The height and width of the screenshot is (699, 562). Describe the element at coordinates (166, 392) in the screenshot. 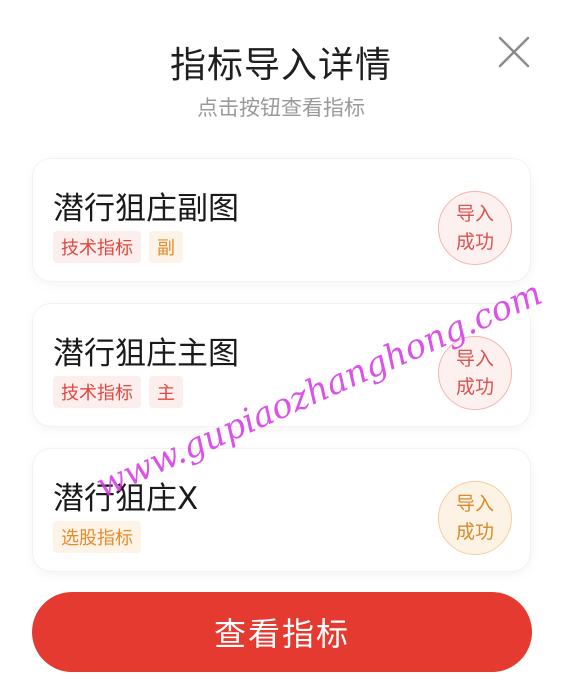

I see `tag-chart: 主` at that location.